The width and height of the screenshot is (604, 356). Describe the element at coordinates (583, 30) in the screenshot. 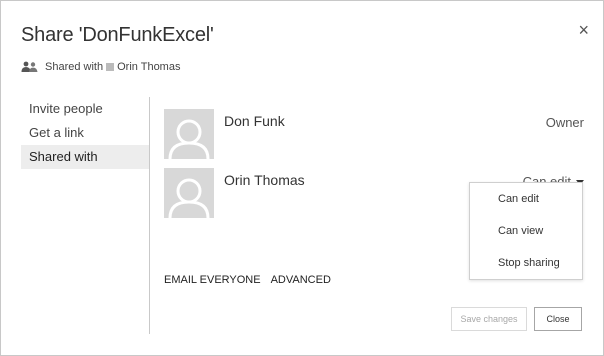

I see `close-icon: ×` at that location.